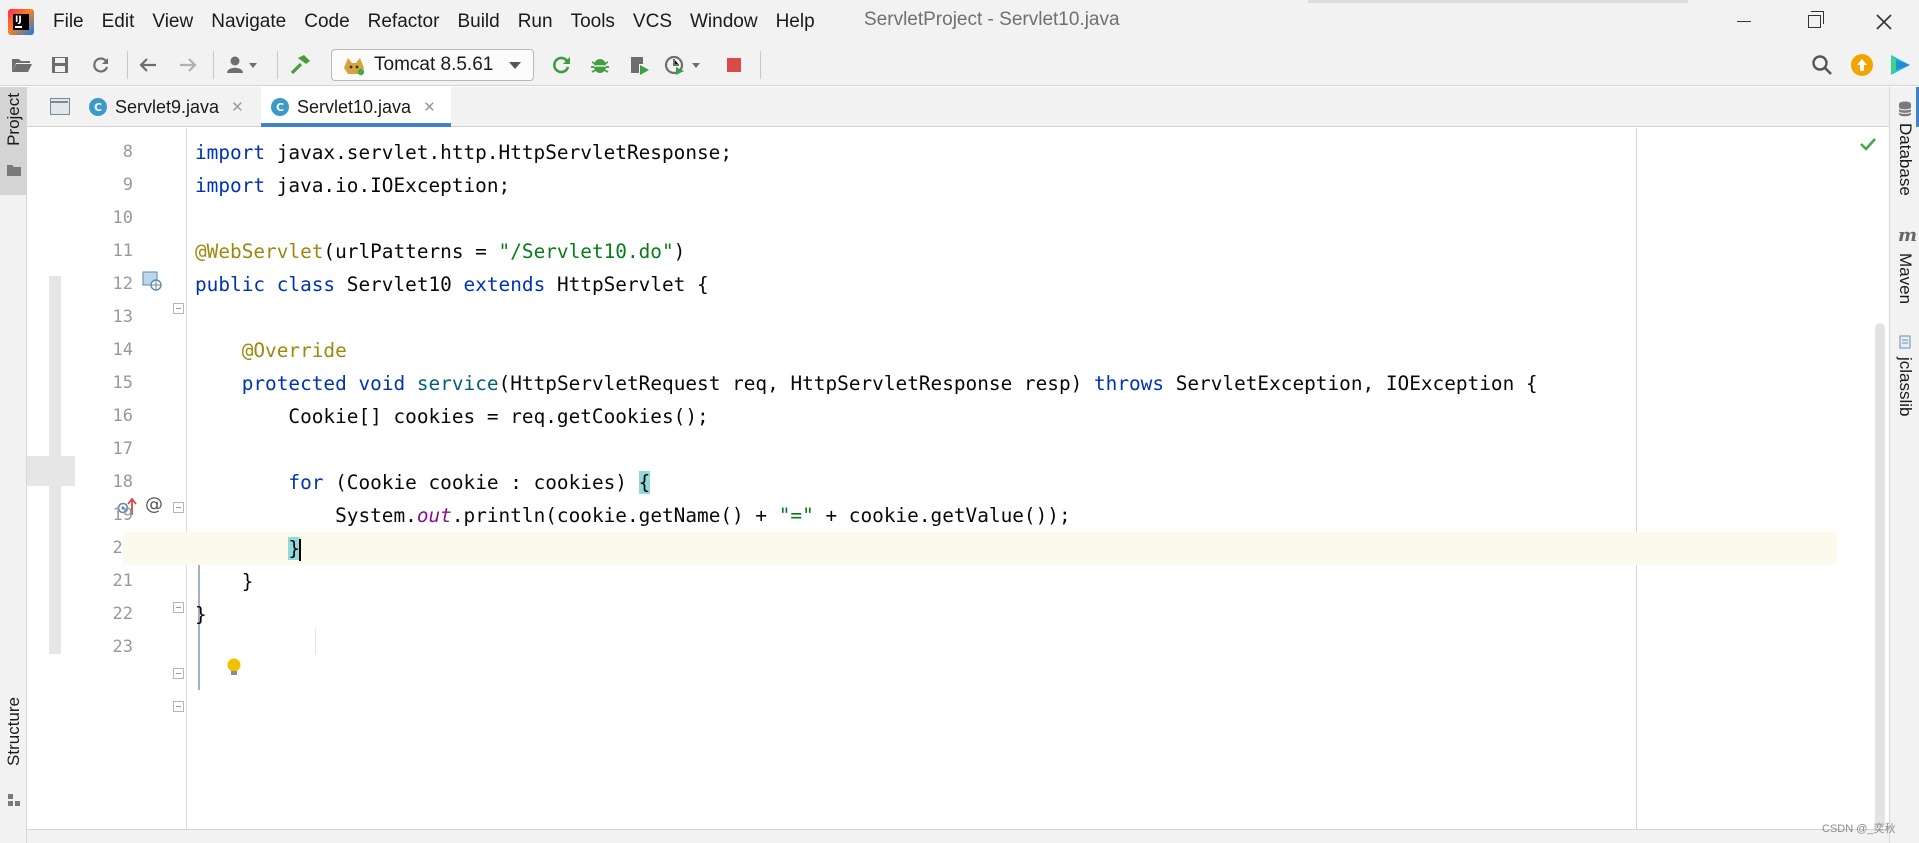 The image size is (1919, 843). What do you see at coordinates (14, 800) in the screenshot?
I see `structure-icon` at bounding box center [14, 800].